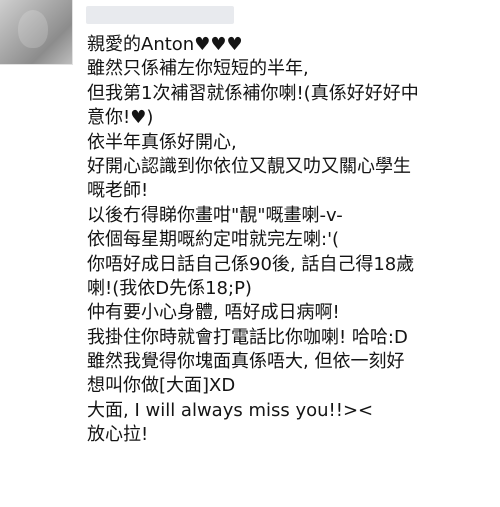  Describe the element at coordinates (120, 118) in the screenshot. I see `message-line: 意你!♥)` at that location.